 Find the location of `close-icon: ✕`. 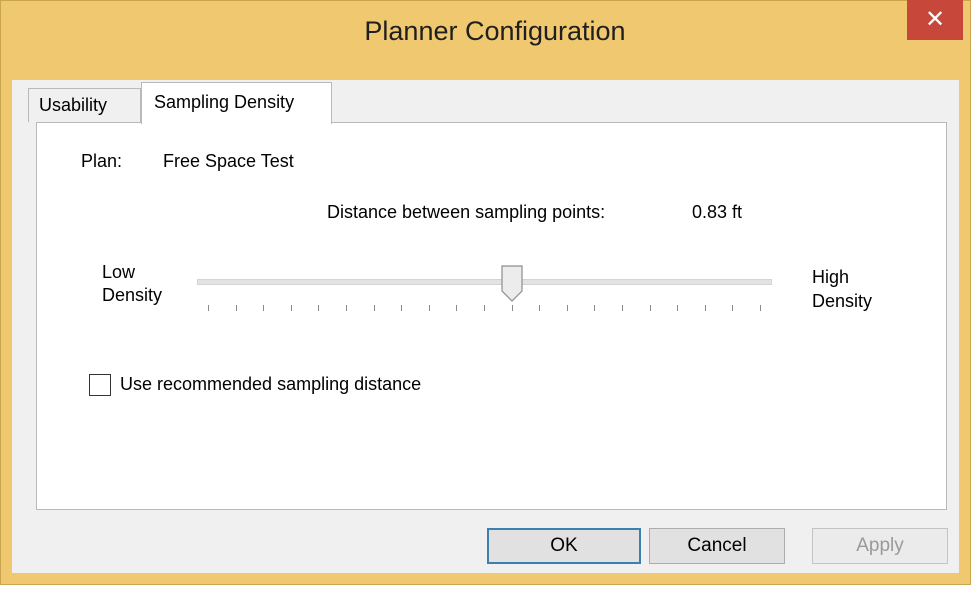

close-icon: ✕ is located at coordinates (935, 19).